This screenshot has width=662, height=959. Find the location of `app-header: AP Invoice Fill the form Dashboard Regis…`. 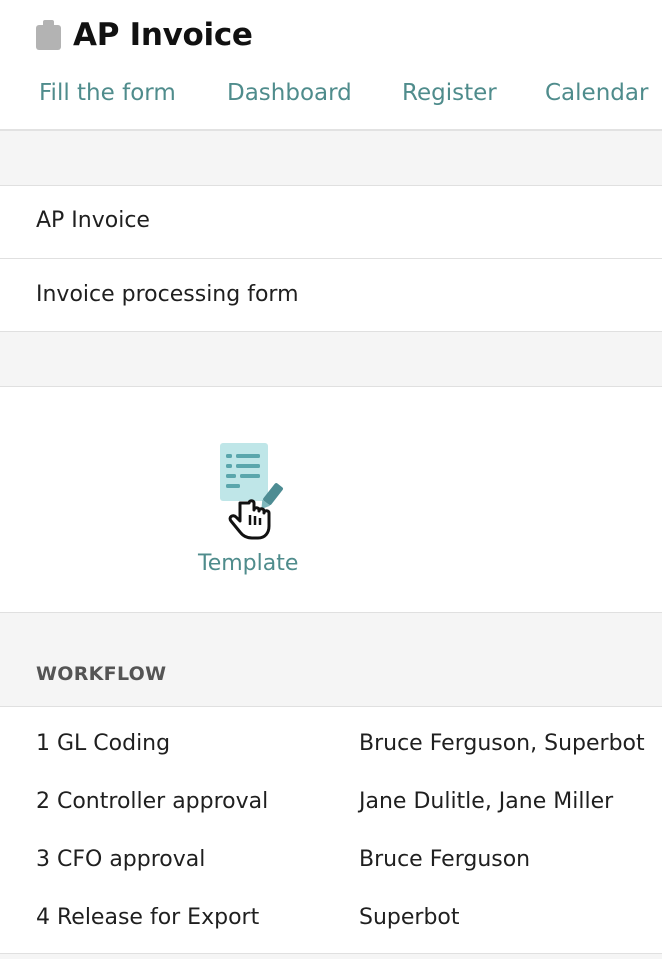

app-header: AP Invoice Fill the form Dashboard Regis… is located at coordinates (331, 65).